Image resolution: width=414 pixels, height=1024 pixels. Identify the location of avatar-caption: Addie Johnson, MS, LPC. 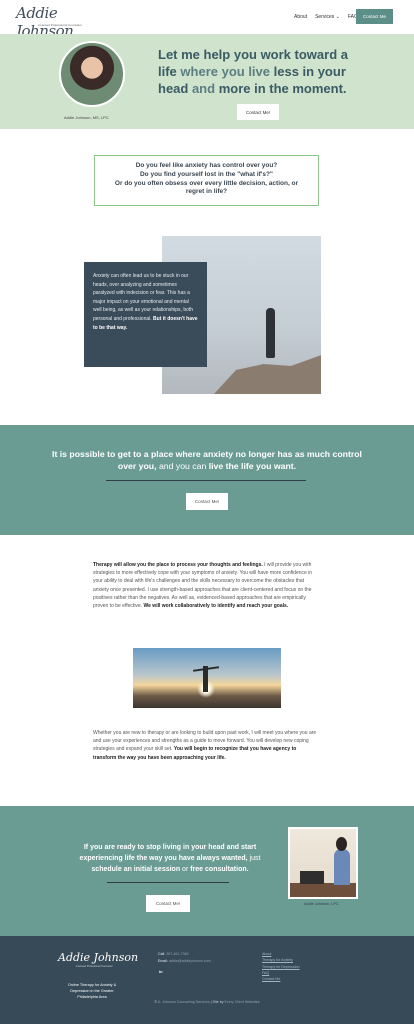
(86, 117).